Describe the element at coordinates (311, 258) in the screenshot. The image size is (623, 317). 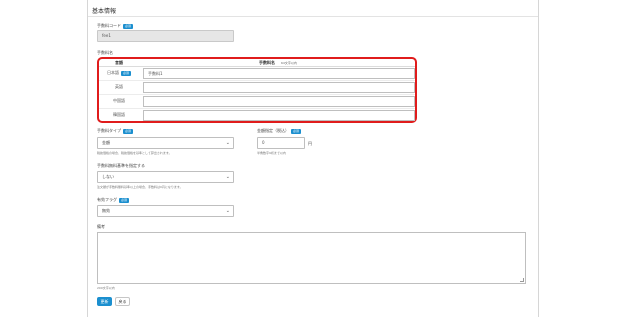
I see `remarks-textarea` at that location.